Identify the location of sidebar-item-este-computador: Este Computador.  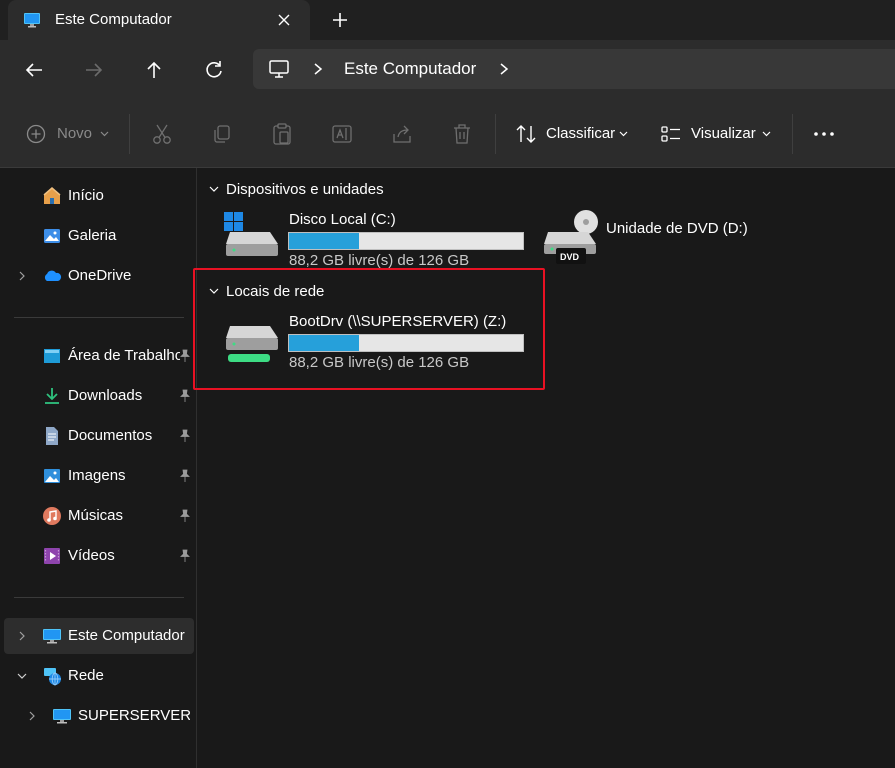
(99, 636).